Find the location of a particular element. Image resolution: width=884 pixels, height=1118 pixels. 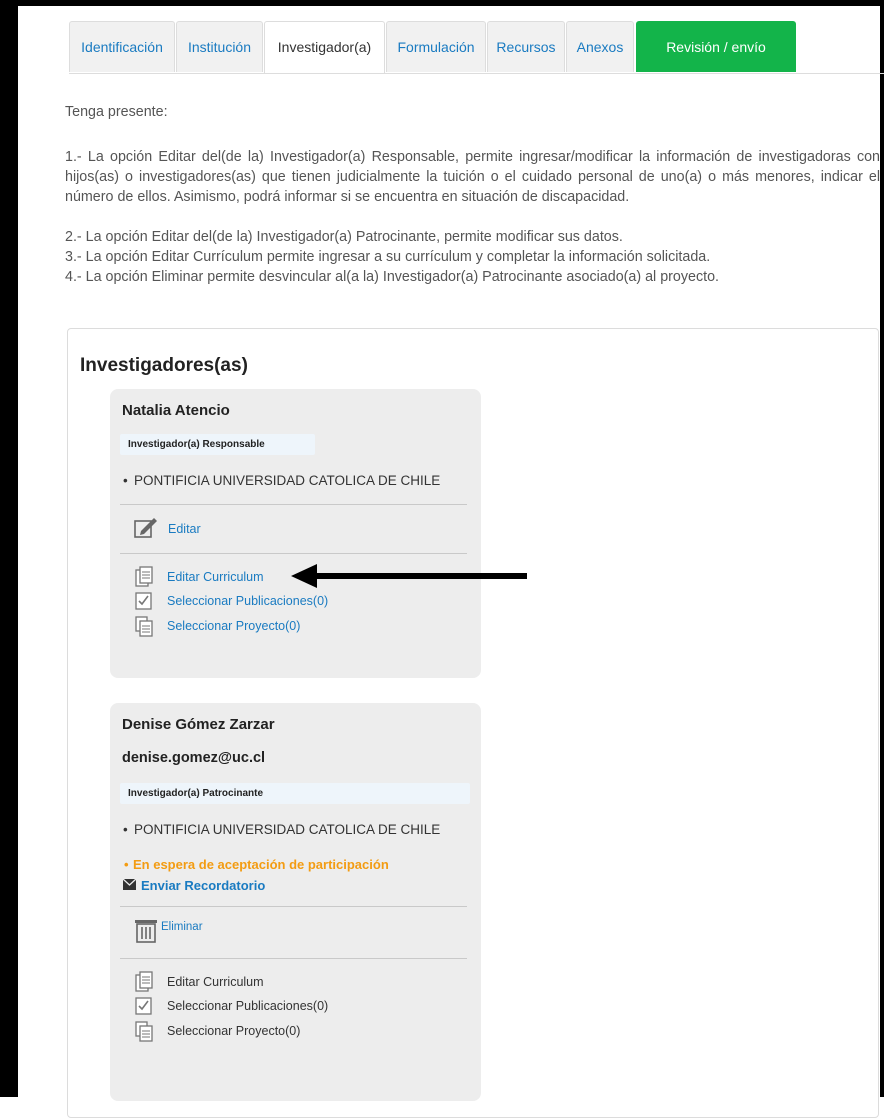

tab-recursos: Recursos is located at coordinates (526, 46).